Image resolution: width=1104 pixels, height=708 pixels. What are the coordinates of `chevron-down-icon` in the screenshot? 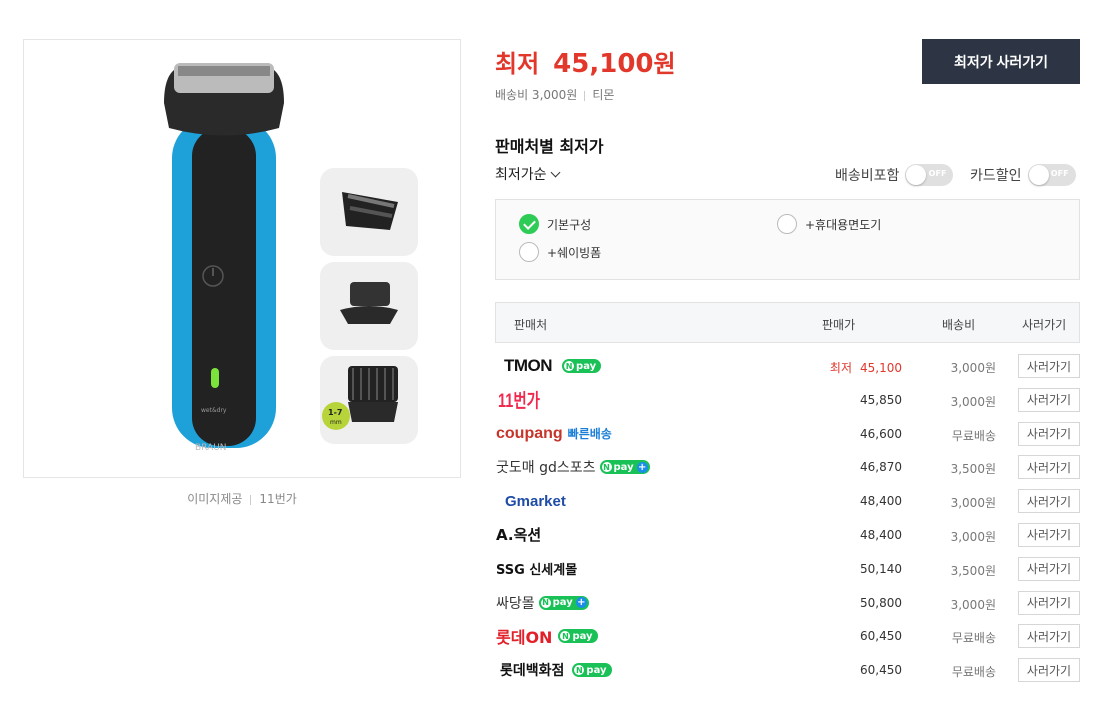 It's located at (555, 172).